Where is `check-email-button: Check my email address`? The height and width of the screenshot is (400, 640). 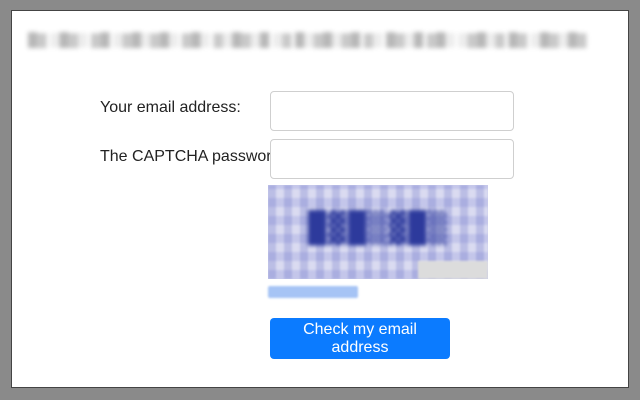
check-email-button: Check my email address is located at coordinates (360, 338).